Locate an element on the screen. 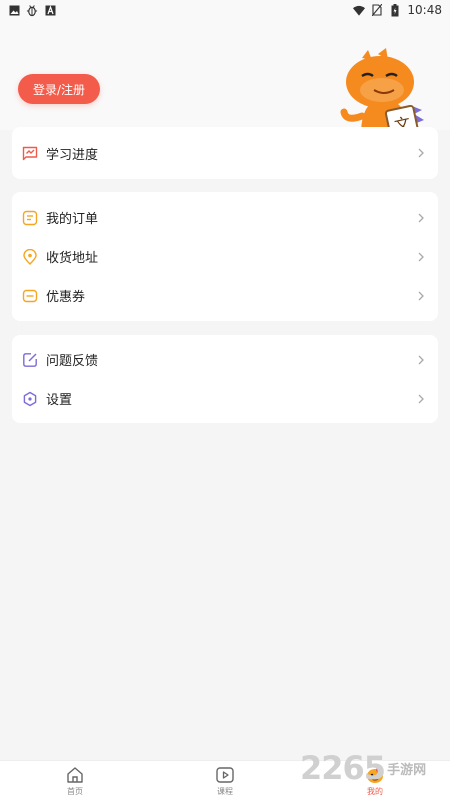  home-icon is located at coordinates (75, 775).